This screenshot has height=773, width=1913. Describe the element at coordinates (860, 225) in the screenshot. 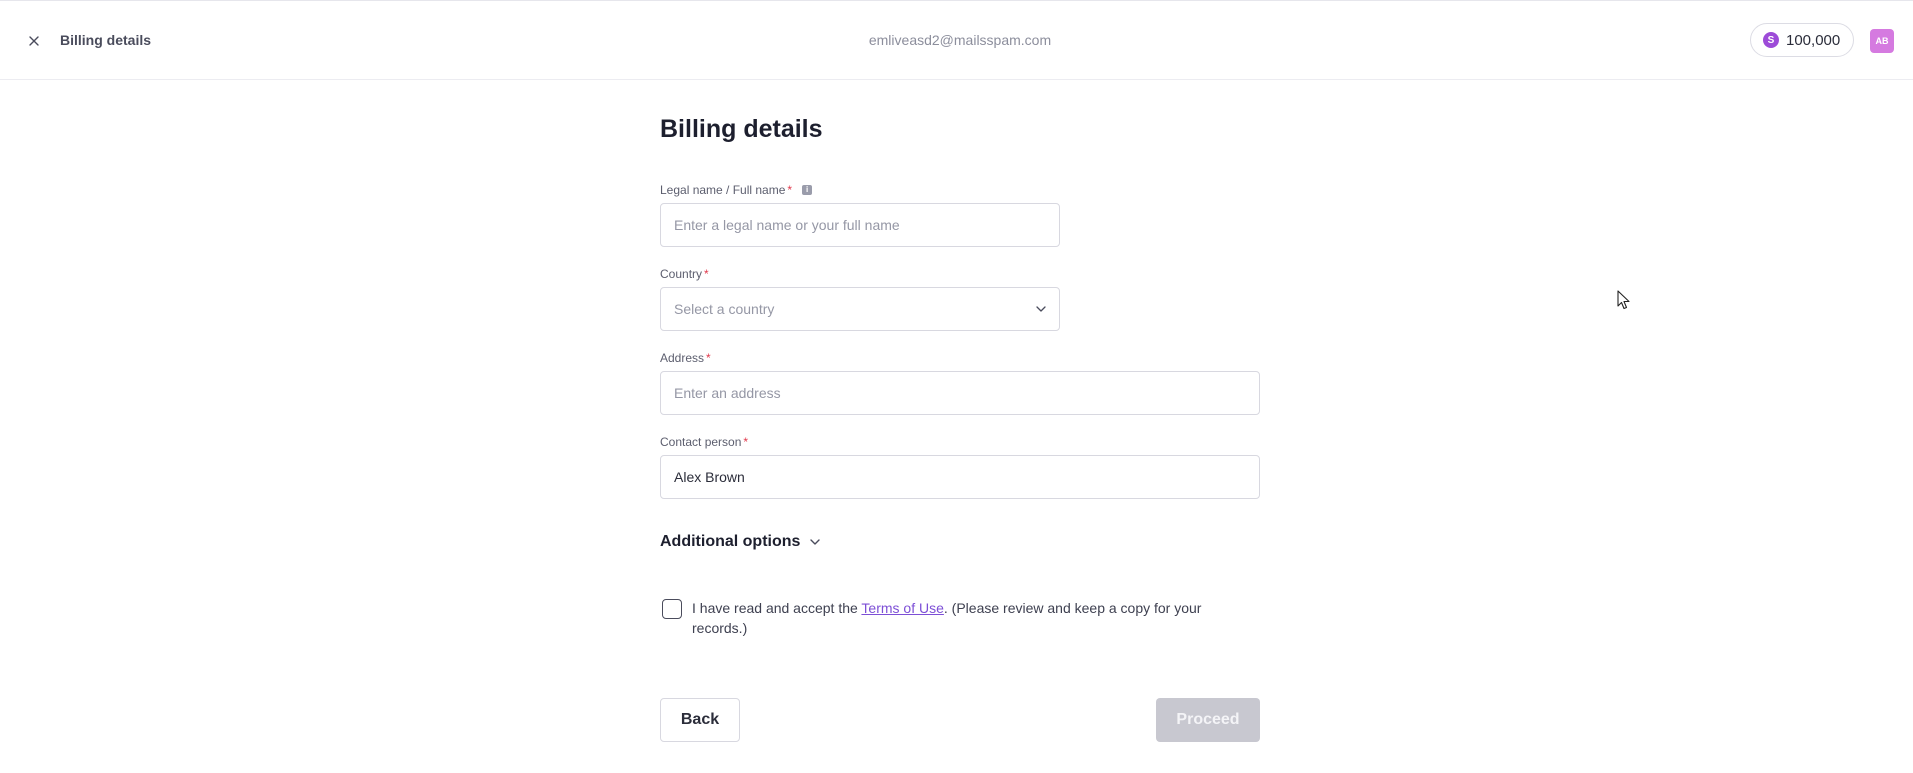

I see `legal-name-input` at that location.